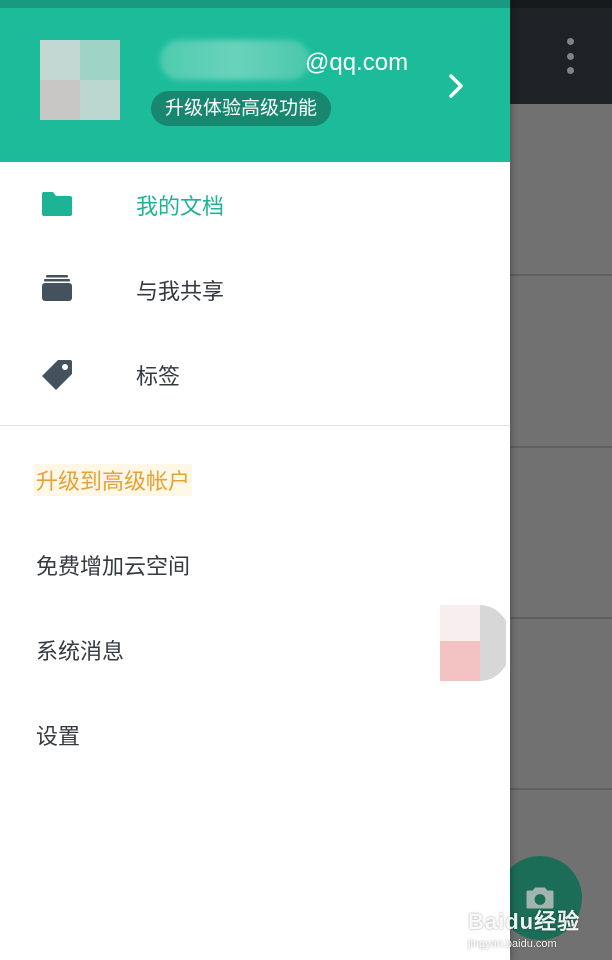 The height and width of the screenshot is (960, 612). What do you see at coordinates (255, 563) in the screenshot?
I see `free-cloud-space-item: 免费增加云空间` at bounding box center [255, 563].